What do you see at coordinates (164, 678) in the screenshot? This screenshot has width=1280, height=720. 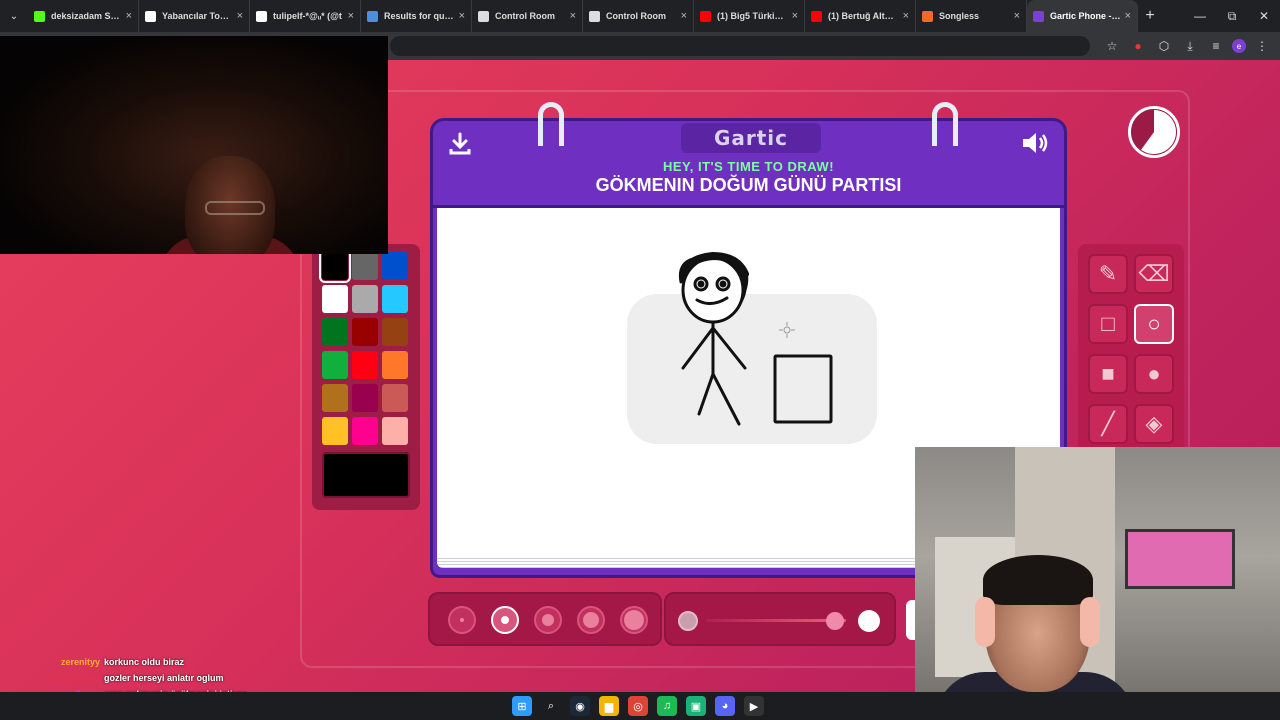 I see `chat-text: gozler herseyi anlatır oglum` at bounding box center [164, 678].